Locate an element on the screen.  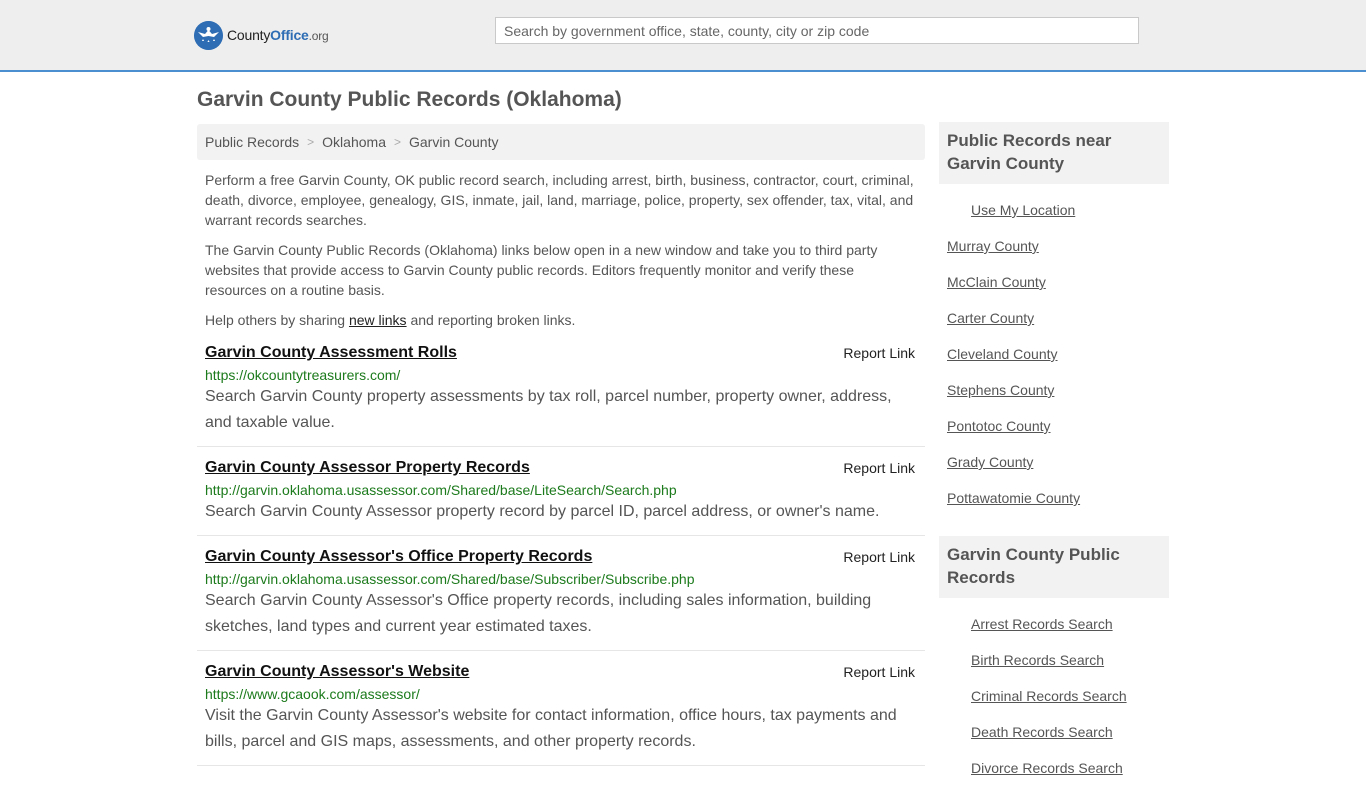
breadcrumb-garvin-county: Garvin County is located at coordinates (453, 142).